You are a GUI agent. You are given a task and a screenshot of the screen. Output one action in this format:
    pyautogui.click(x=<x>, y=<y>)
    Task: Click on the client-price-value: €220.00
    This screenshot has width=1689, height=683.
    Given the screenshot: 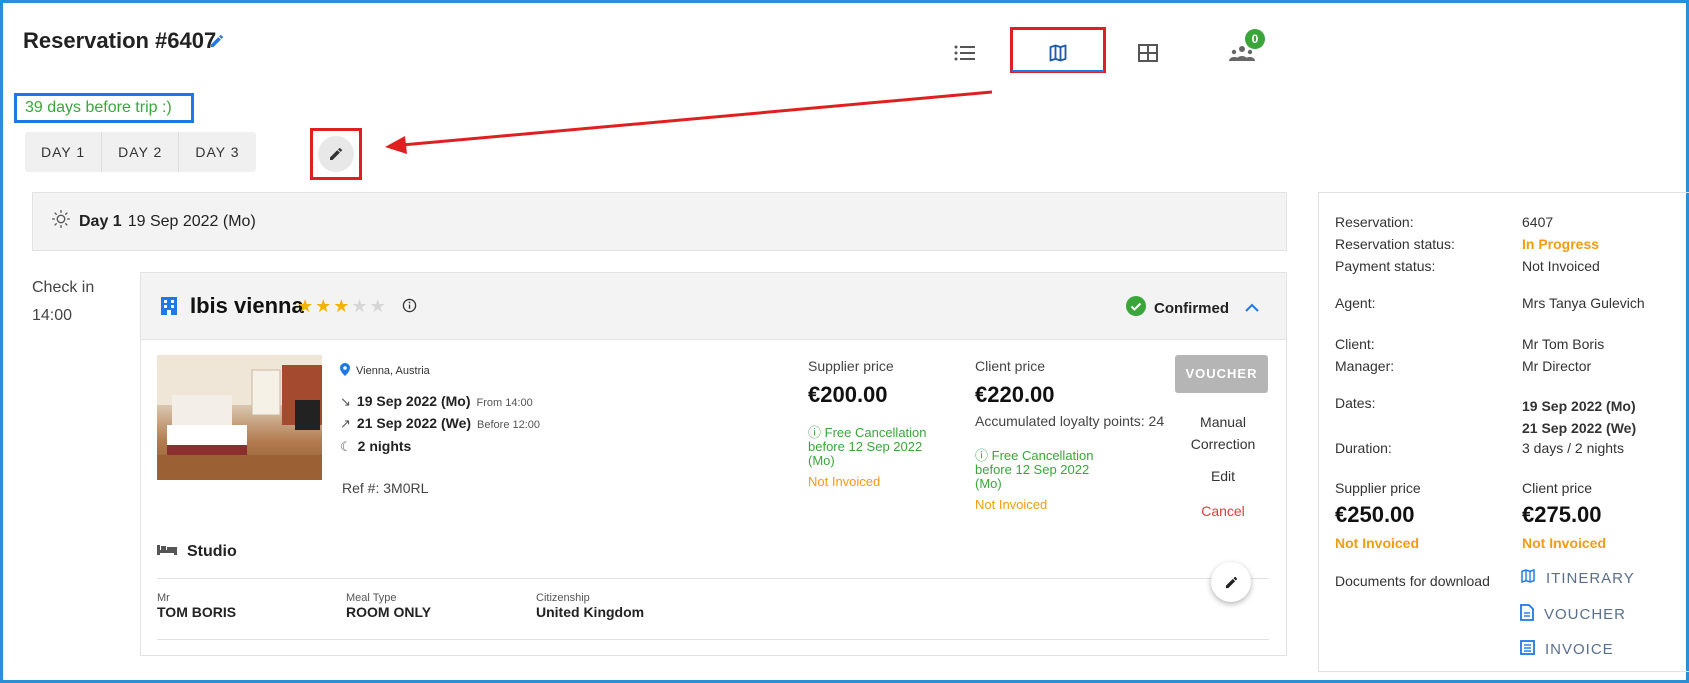 What is the action you would take?
    pyautogui.click(x=1015, y=394)
    